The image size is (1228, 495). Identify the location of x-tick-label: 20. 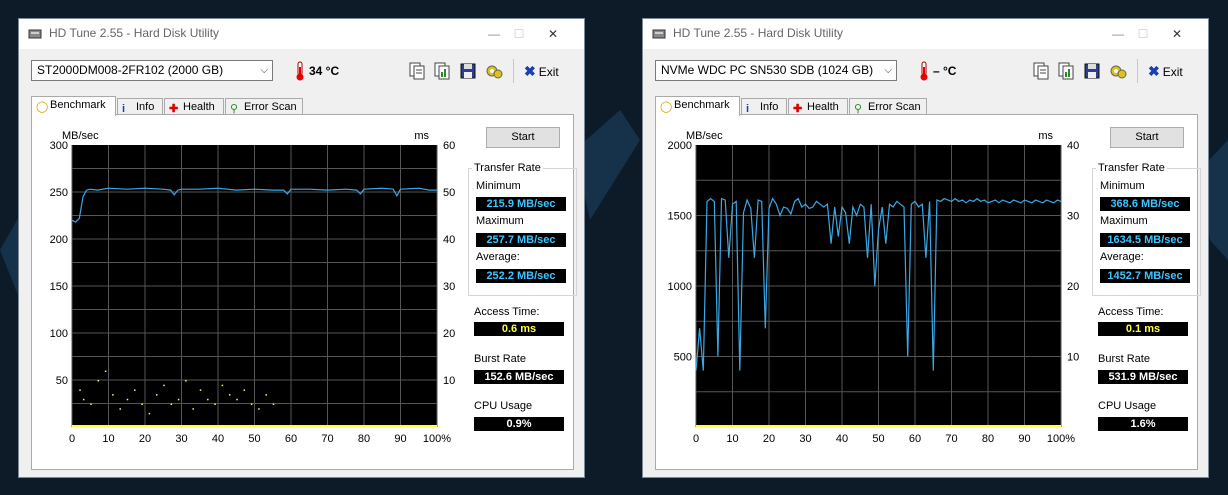
(145, 439).